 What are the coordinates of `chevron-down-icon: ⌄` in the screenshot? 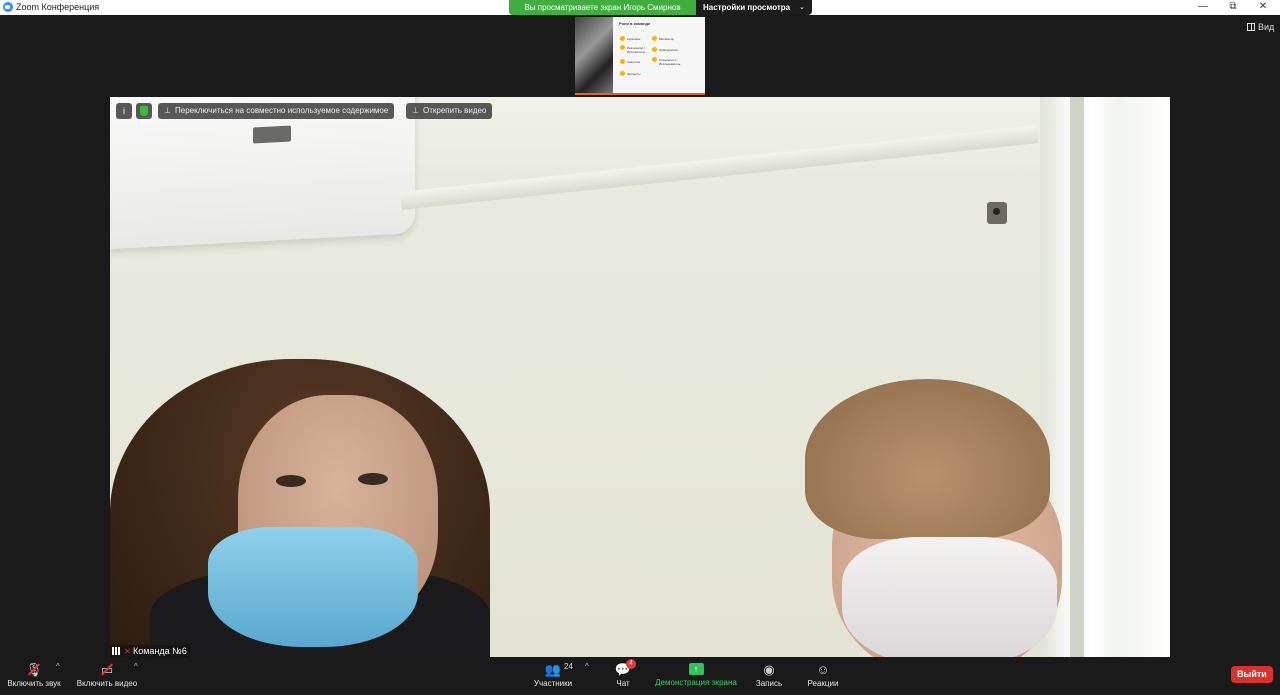 It's located at (802, 7).